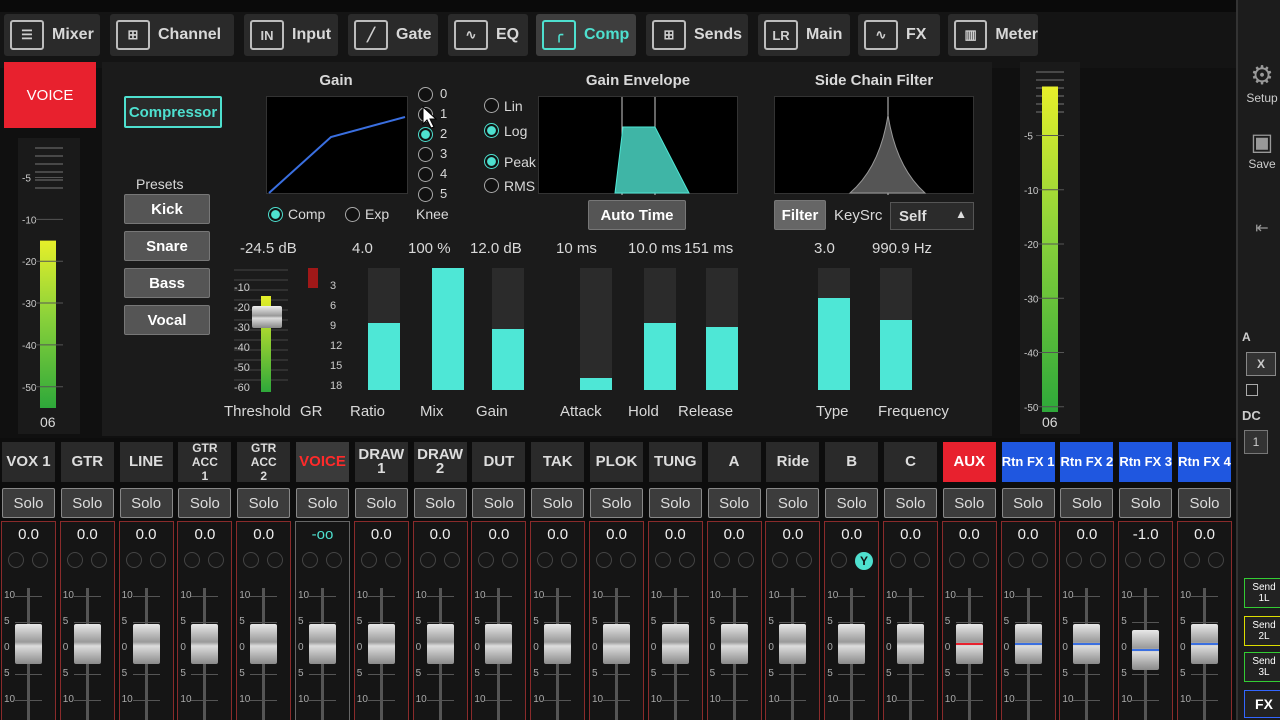 The image size is (1280, 720). What do you see at coordinates (793, 462) in the screenshot?
I see `channel-name-ride: Ride` at bounding box center [793, 462].